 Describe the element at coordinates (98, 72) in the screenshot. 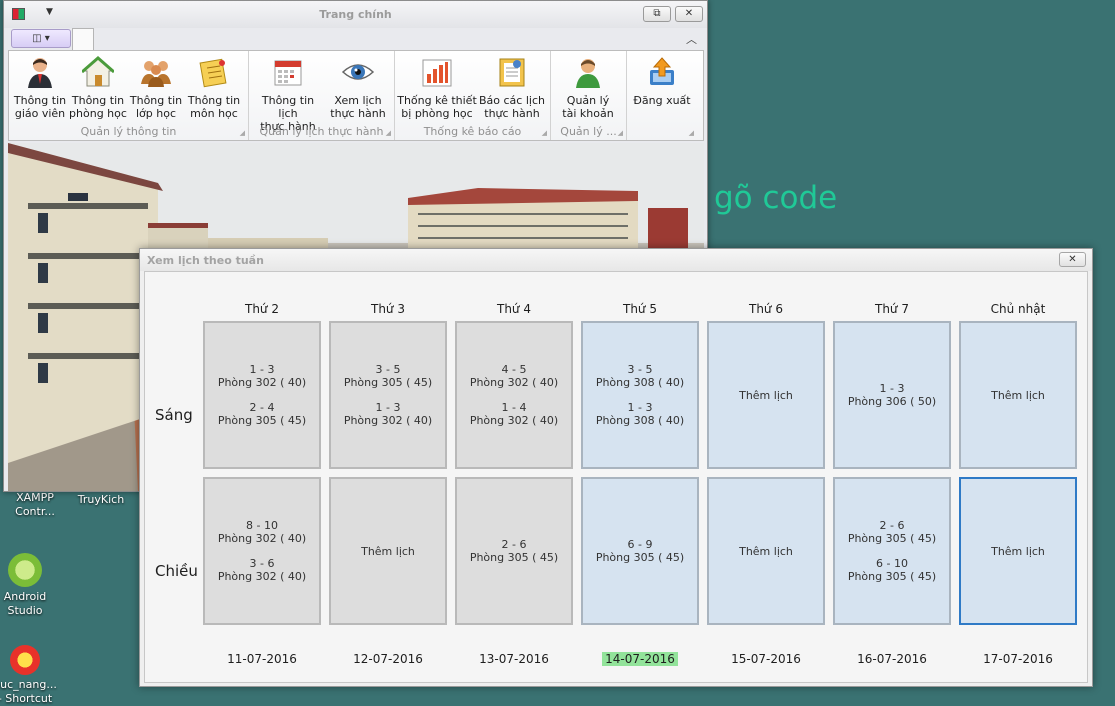

I see `house-icon` at that location.